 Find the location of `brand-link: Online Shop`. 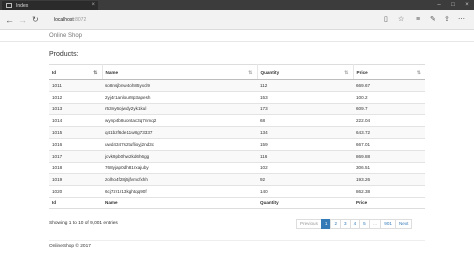

brand-link: Online Shop is located at coordinates (65, 36).